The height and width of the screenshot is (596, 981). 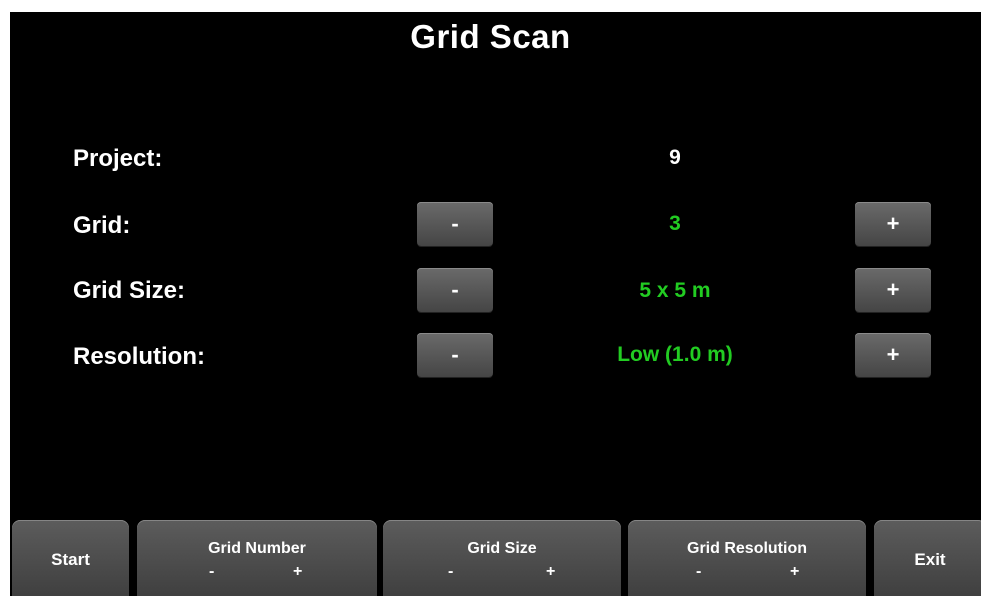 What do you see at coordinates (551, 571) in the screenshot?
I see `grid-size-bar-plus: +` at bounding box center [551, 571].